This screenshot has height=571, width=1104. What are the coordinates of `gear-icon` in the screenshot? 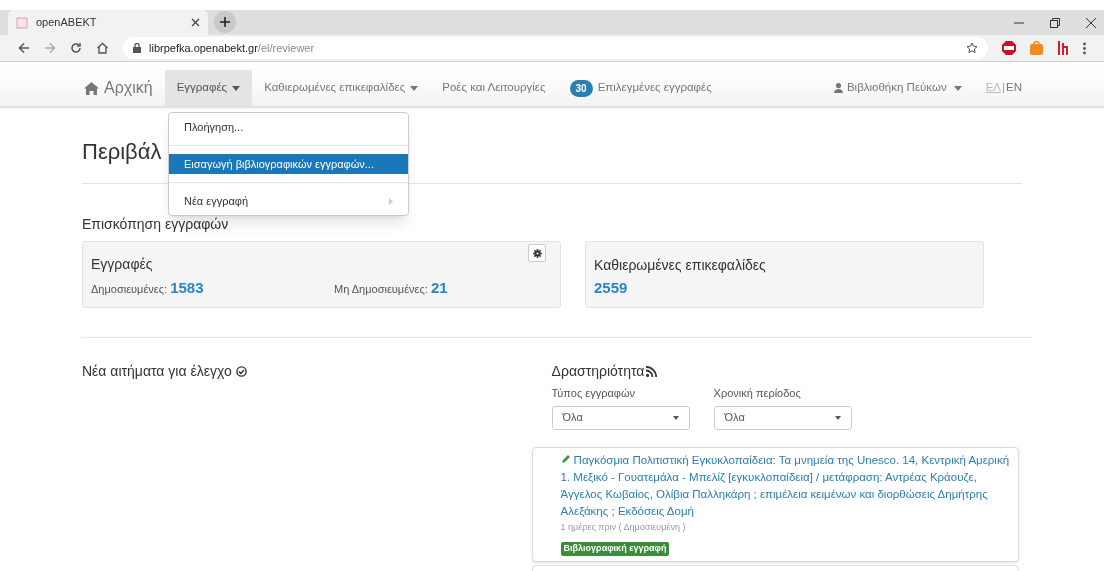 It's located at (537, 253).